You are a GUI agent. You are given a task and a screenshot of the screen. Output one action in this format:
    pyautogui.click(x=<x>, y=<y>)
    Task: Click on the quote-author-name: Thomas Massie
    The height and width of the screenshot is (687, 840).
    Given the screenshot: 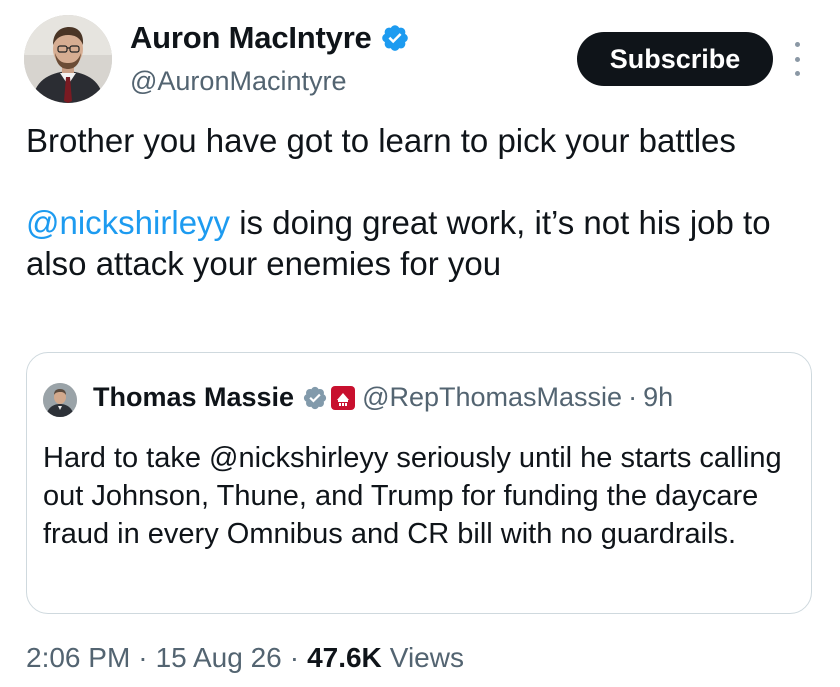 What is the action you would take?
    pyautogui.click(x=193, y=397)
    